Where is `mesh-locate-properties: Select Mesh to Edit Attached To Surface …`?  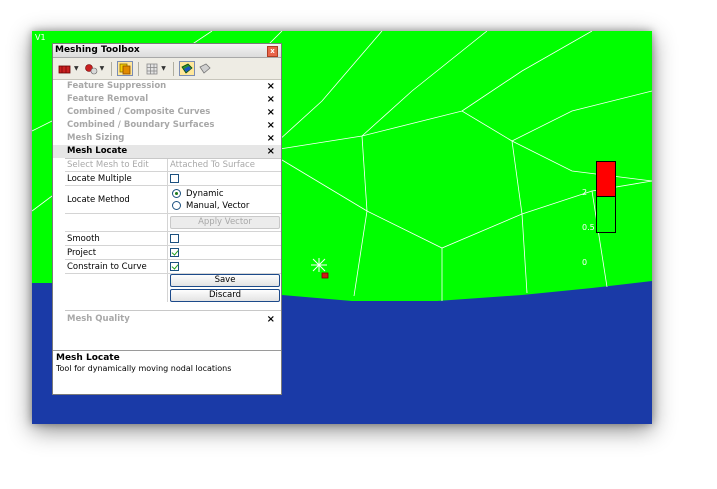 mesh-locate-properties: Select Mesh to Edit Attached To Surface … is located at coordinates (173, 230).